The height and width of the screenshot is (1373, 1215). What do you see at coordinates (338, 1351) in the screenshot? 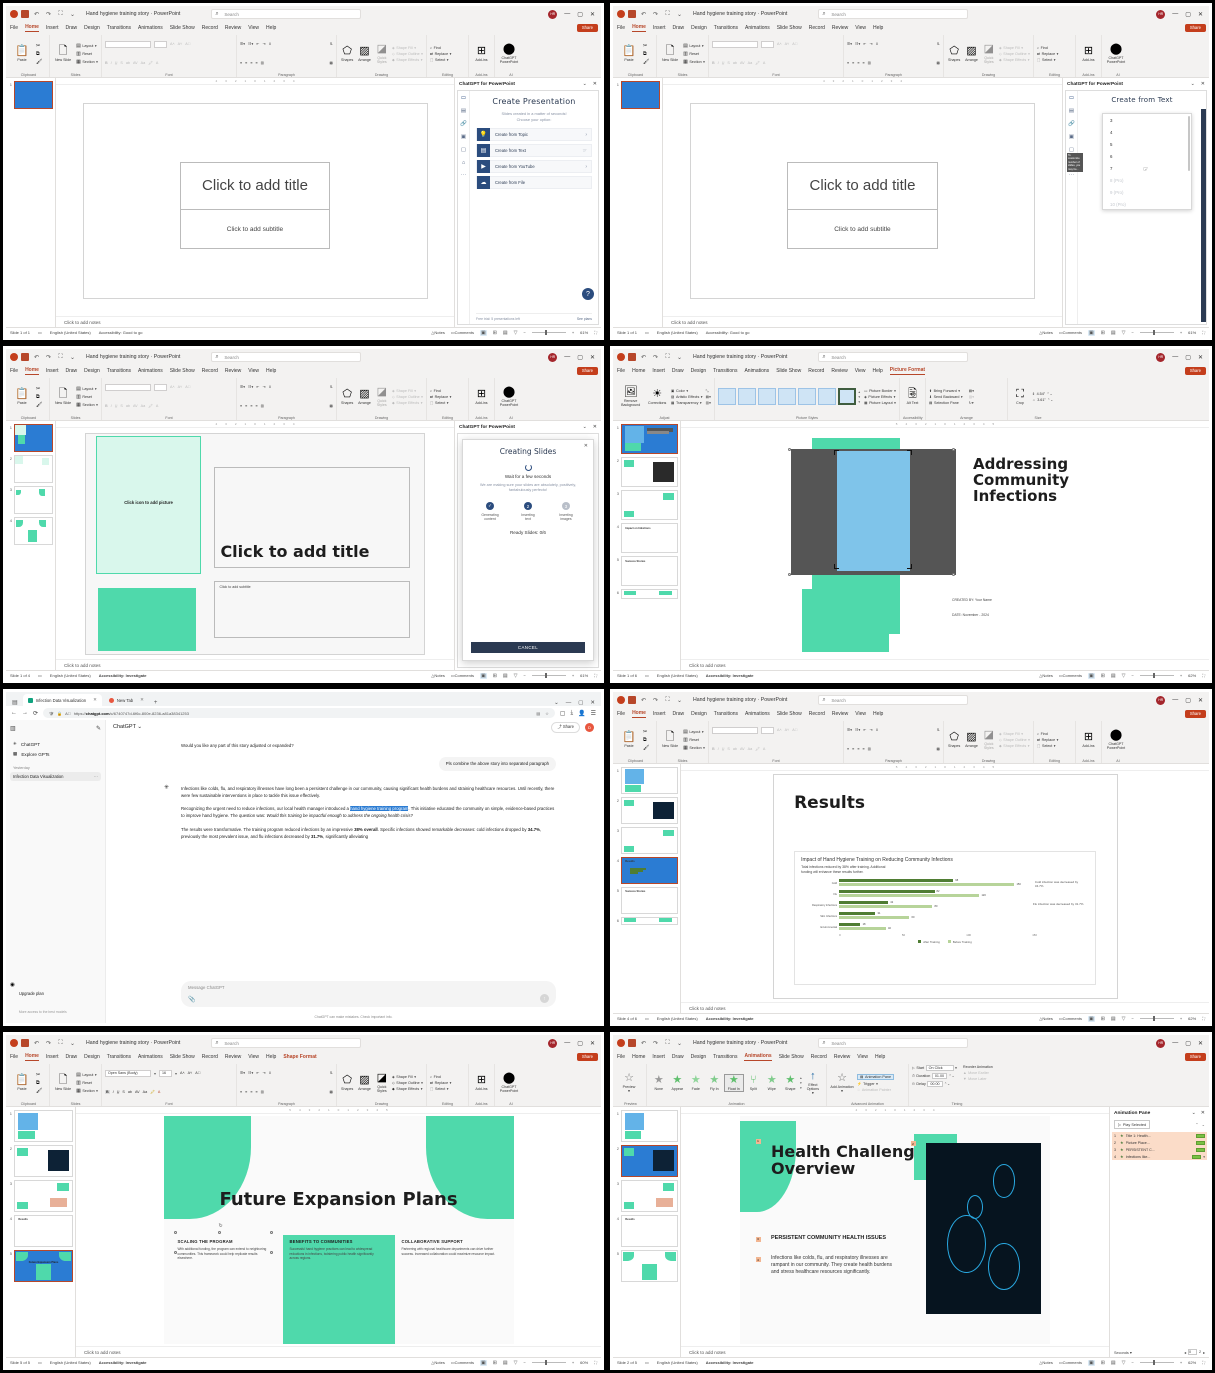
I see `notes-pane: Click to add notes` at bounding box center [338, 1351].